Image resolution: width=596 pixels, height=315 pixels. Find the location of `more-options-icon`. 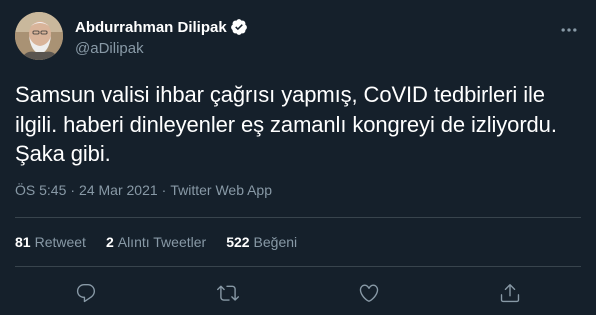

more-options-icon is located at coordinates (569, 30).